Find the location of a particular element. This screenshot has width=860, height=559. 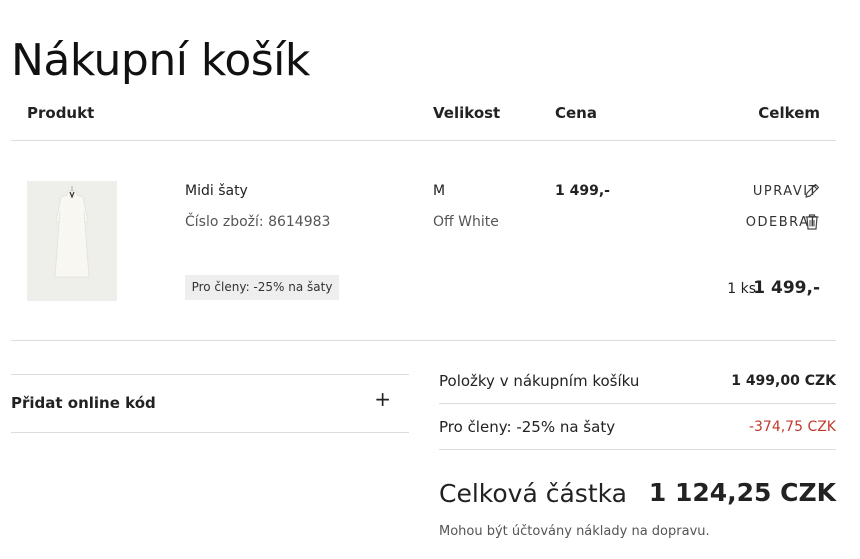

column-header-total: Celkem is located at coordinates (789, 113).